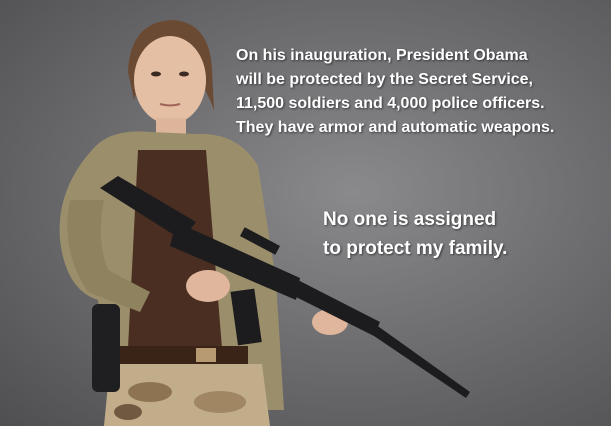 This screenshot has width=611, height=426. I want to click on right-eye, so click(184, 74).